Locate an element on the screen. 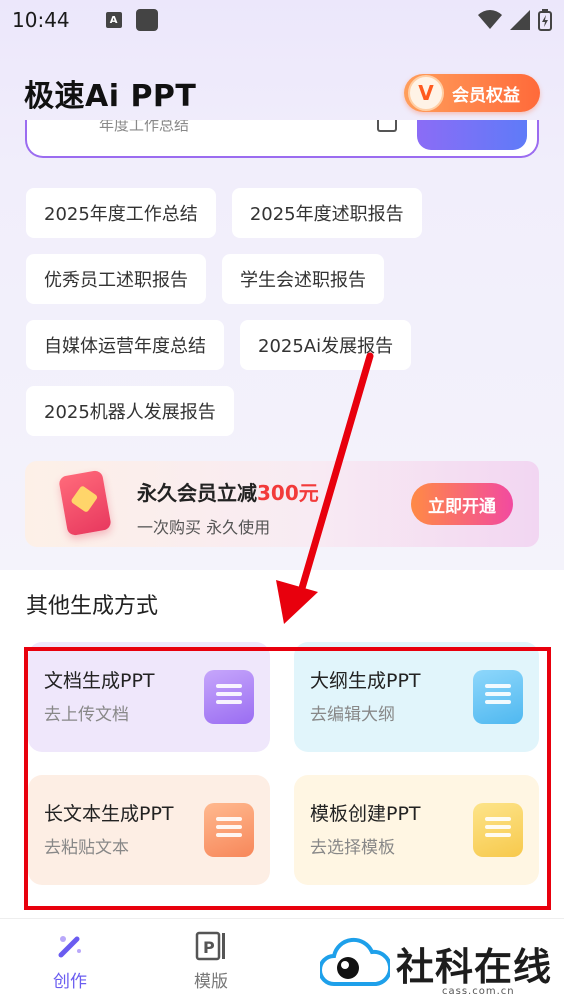 Image resolution: width=564 pixels, height=1004 pixels. suggestion-chip: 优秀员工述职报告 is located at coordinates (116, 279).